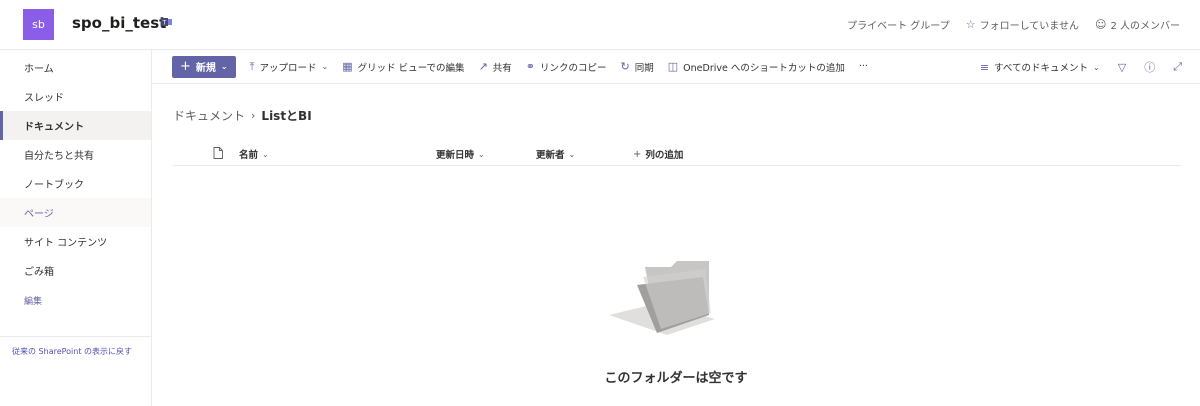  I want to click on nav-item-notebook: ノートブック, so click(75, 183).